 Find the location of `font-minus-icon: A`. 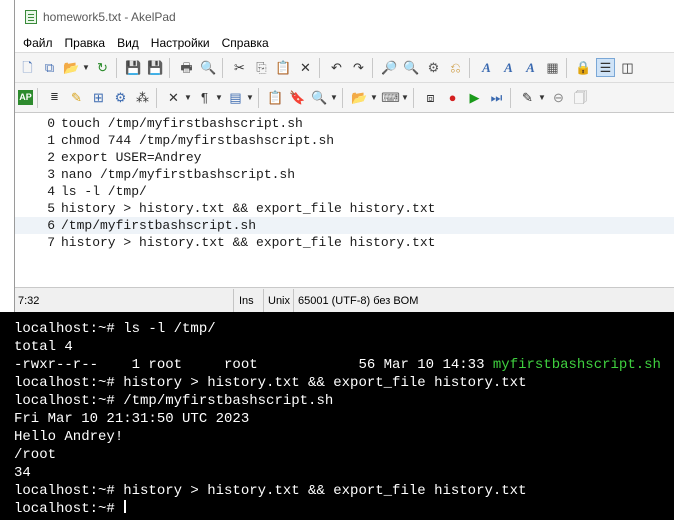

font-minus-icon: A is located at coordinates (530, 67).